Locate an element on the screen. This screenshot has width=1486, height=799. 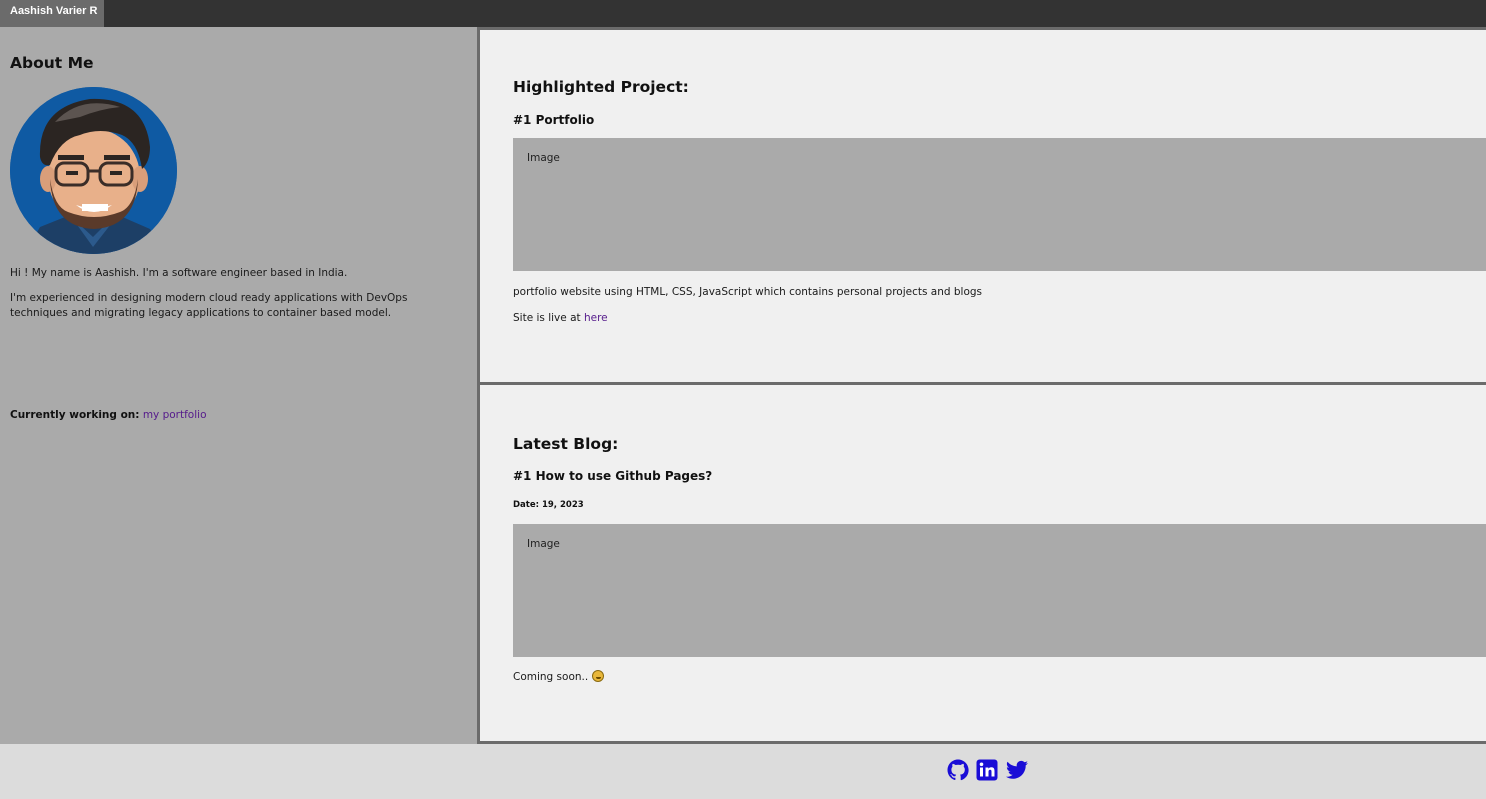
github-icon is located at coordinates (958, 770).